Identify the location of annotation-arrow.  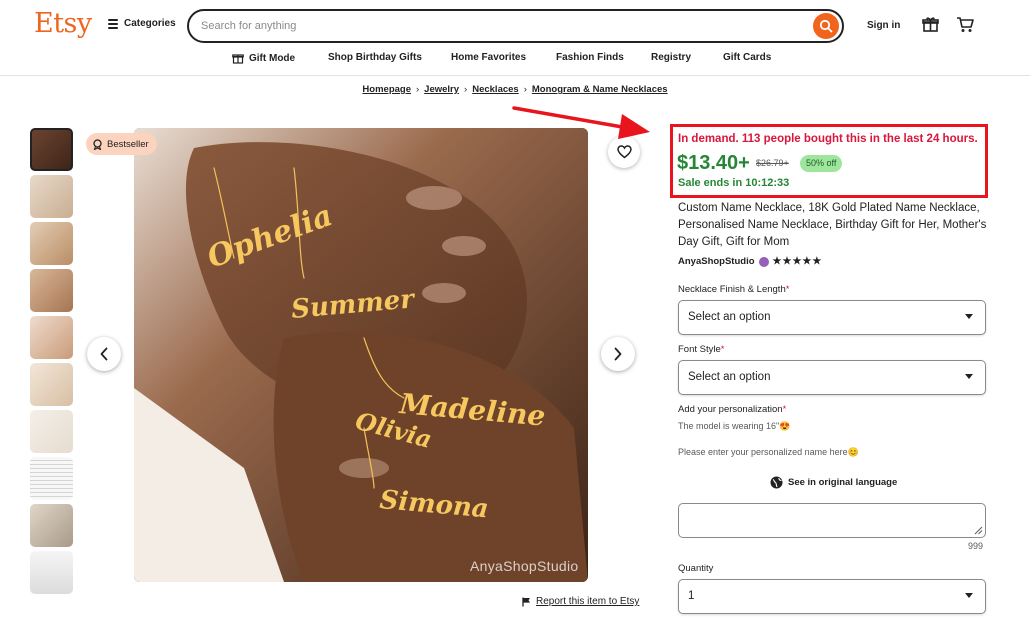
(581, 122).